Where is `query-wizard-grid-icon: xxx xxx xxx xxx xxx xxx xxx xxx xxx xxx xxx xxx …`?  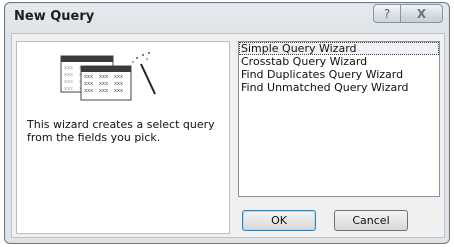
query-wizard-grid-icon: xxx xxx xxx xxx xxx xxx xxx xxx xxx xxx xxx xxx … is located at coordinates (108, 76).